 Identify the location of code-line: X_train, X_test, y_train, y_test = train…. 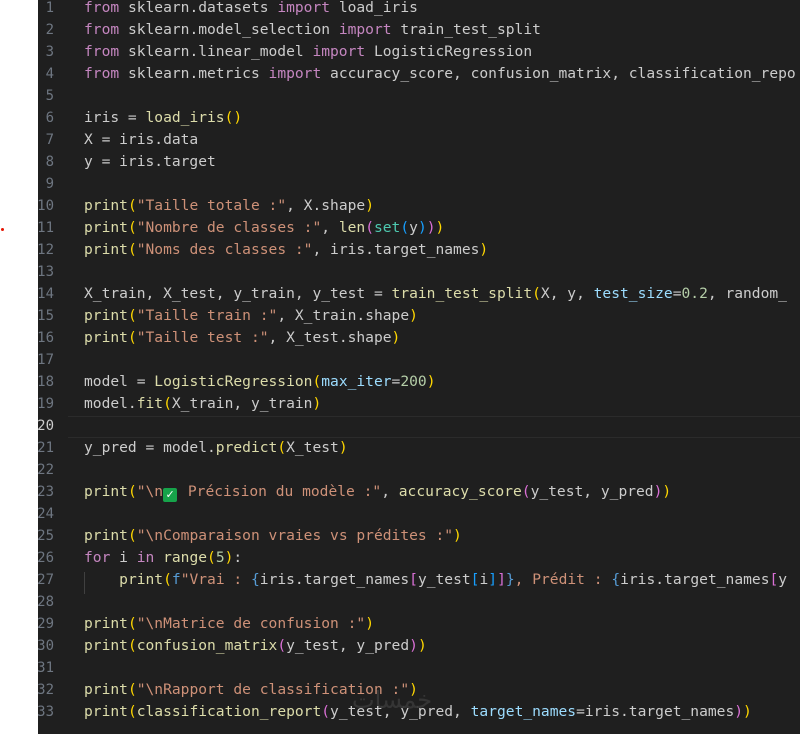
(435, 294).